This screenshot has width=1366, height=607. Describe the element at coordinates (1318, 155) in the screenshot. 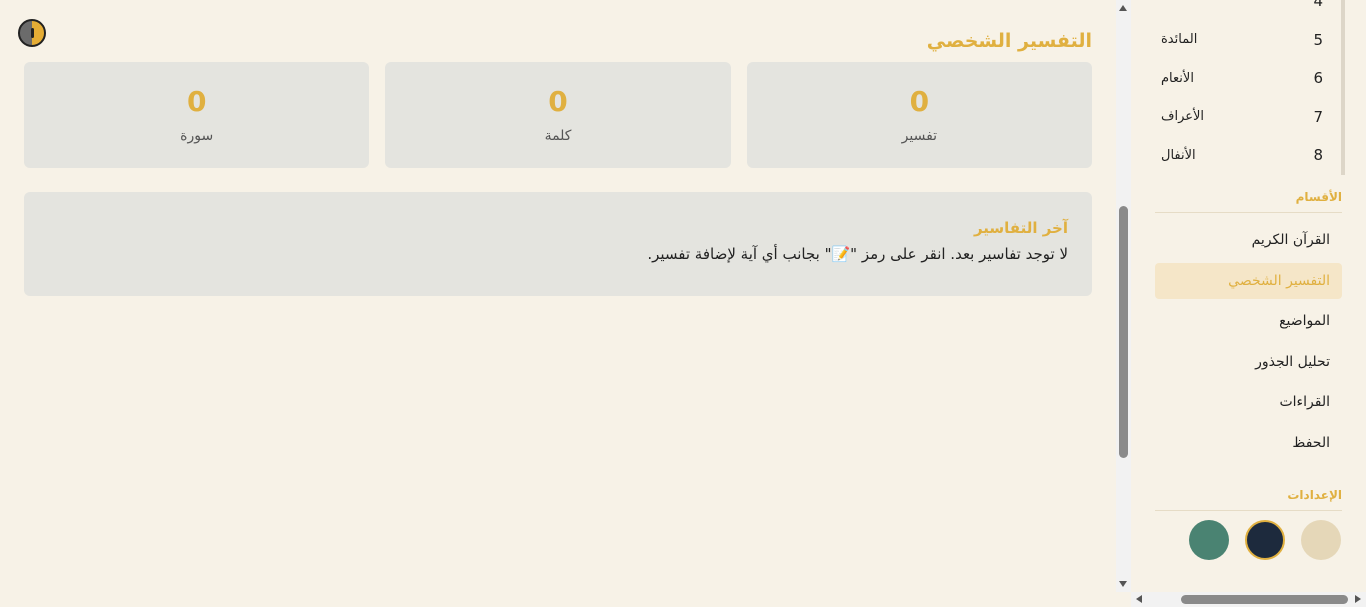

I see `surah-number: 8` at that location.